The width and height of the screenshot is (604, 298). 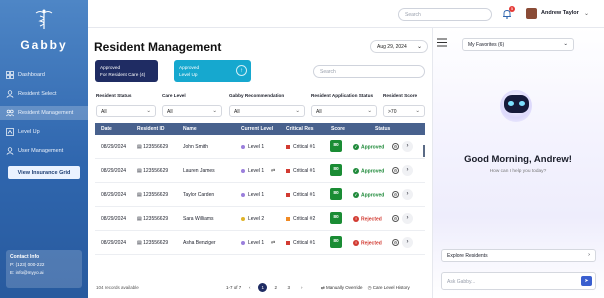 I want to click on favorites-select: My Favorites (6) ⌄, so click(x=518, y=44).